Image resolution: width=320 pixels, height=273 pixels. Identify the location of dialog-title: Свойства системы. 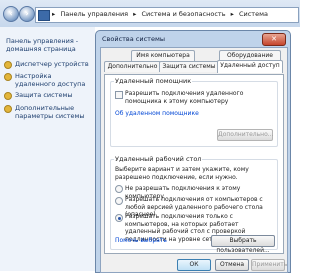
(134, 39).